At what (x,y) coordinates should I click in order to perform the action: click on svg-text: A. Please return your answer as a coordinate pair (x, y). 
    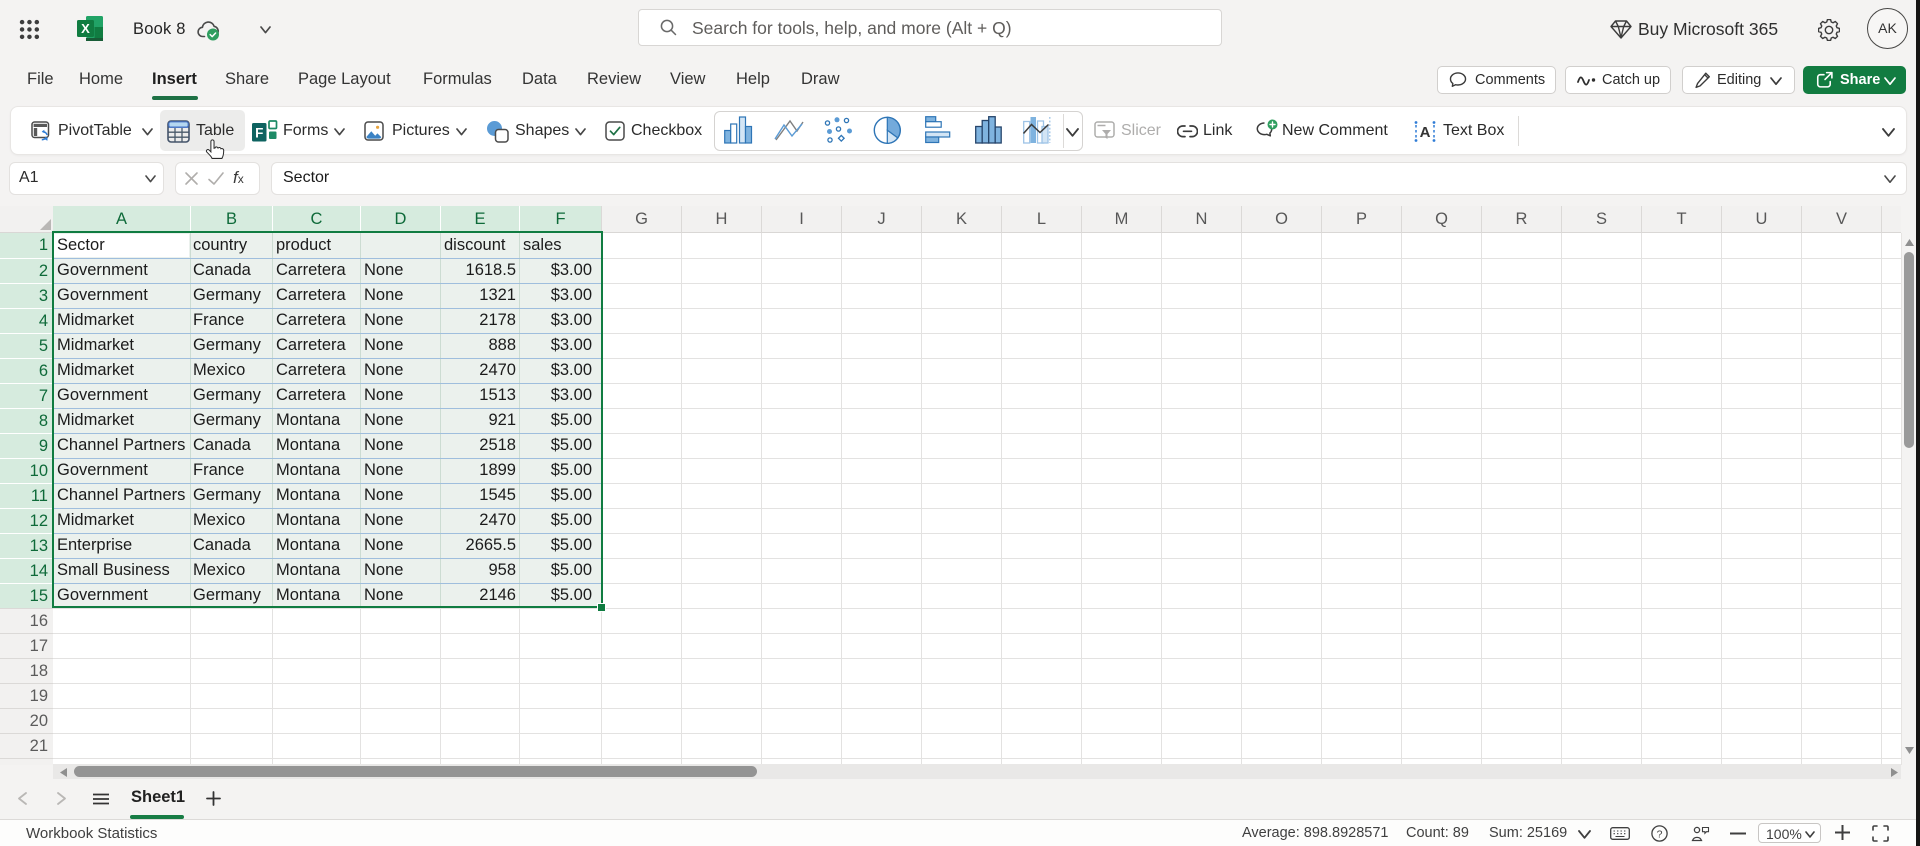
    Looking at the image, I should click on (1425, 132).